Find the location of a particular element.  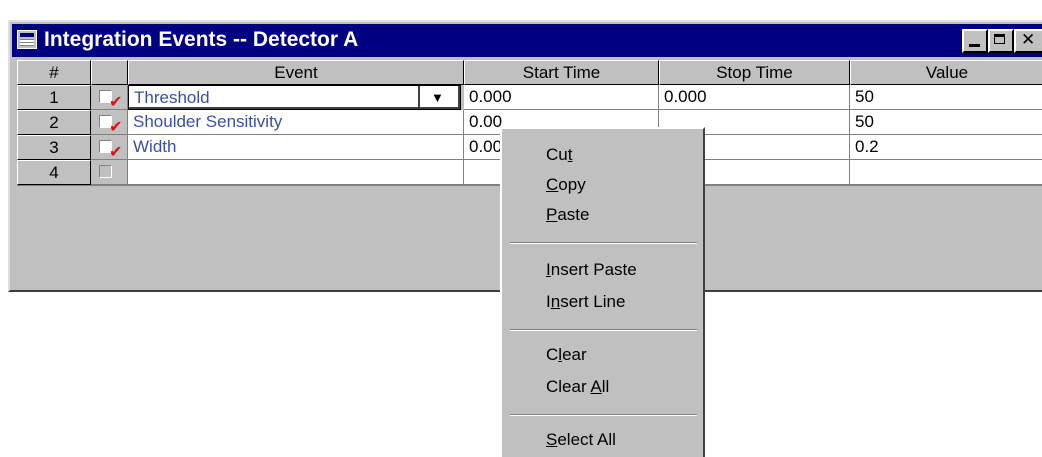

header-row: # Event Start Time Stop Time Value is located at coordinates (529, 72).